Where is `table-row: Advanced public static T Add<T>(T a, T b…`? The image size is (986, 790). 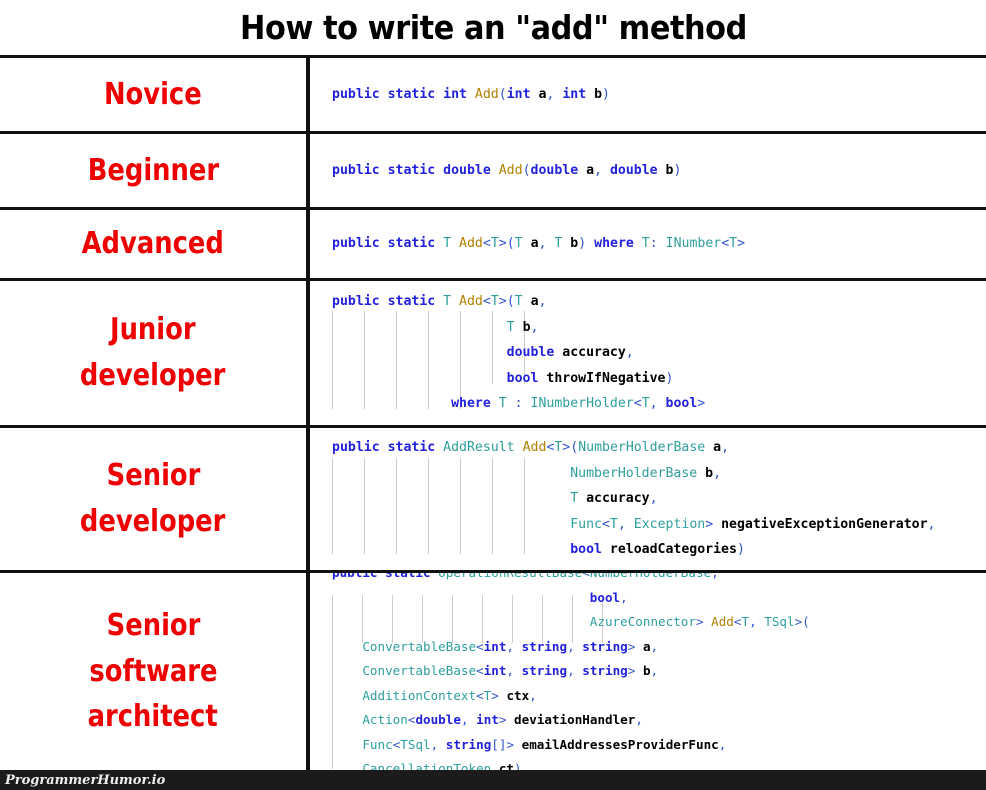
table-row: Advanced public static T Add<T>(T a, T b… is located at coordinates (493, 245).